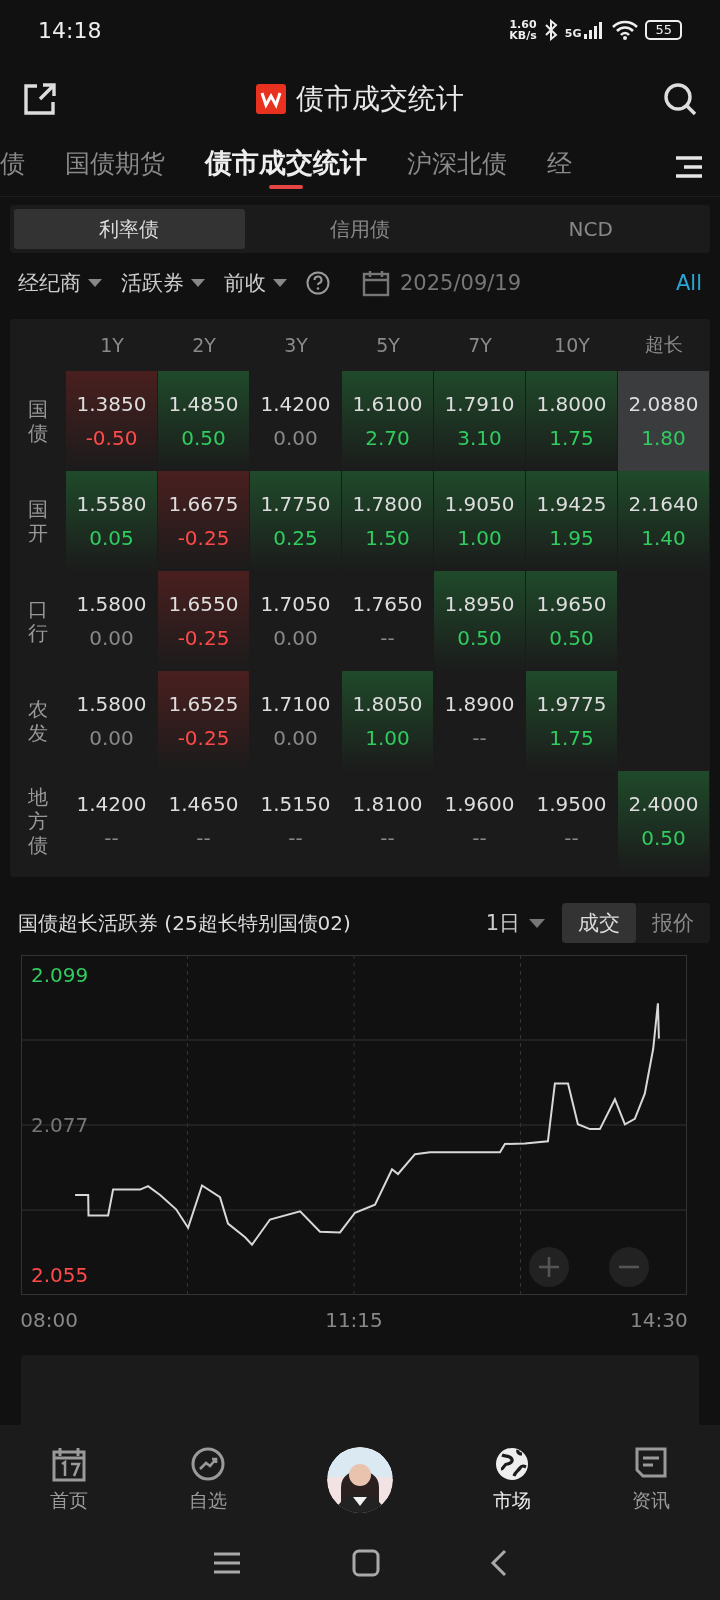 The height and width of the screenshot is (1600, 720). What do you see at coordinates (60, 283) in the screenshot?
I see `filter-dropdown: 经纪商` at bounding box center [60, 283].